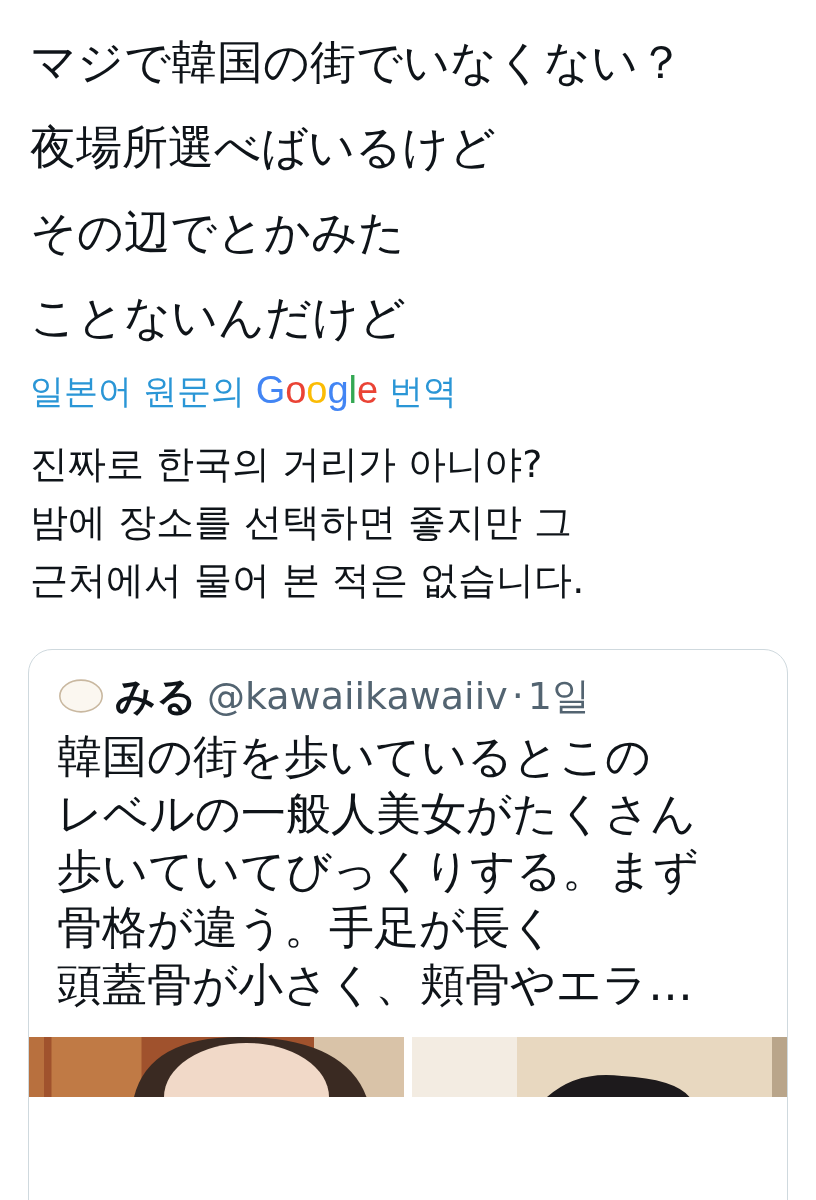 This screenshot has width=816, height=1200. What do you see at coordinates (81, 696) in the screenshot?
I see `avatar-icon` at bounding box center [81, 696].